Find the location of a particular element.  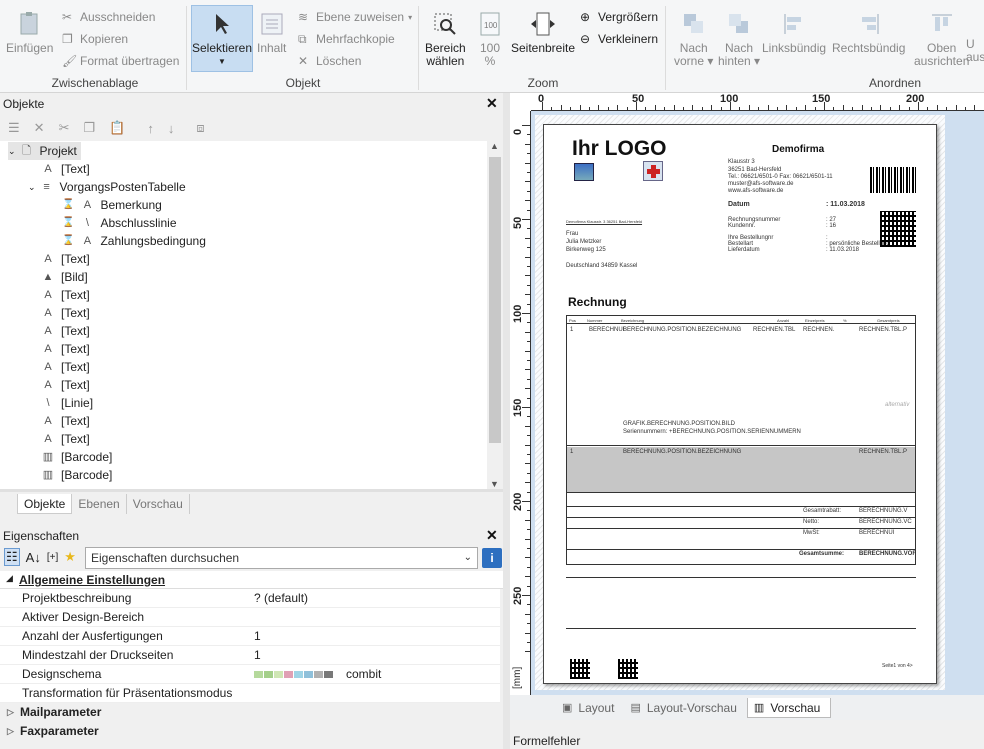

tree-scrollbar: ▲ ▼ is located at coordinates (495, 315).